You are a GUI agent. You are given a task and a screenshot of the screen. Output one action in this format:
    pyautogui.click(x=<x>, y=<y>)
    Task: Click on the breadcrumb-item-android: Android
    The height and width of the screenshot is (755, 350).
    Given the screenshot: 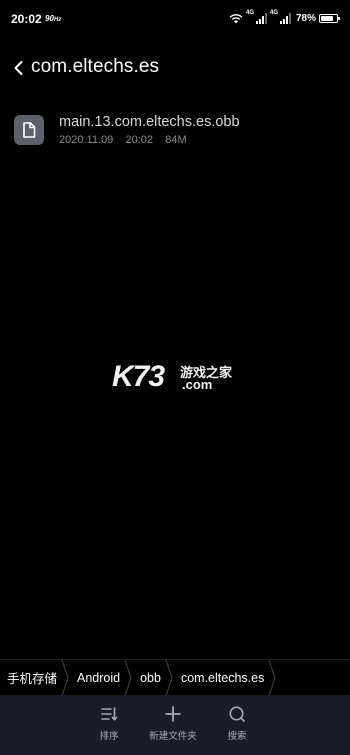 What is the action you would take?
    pyautogui.click(x=100, y=677)
    